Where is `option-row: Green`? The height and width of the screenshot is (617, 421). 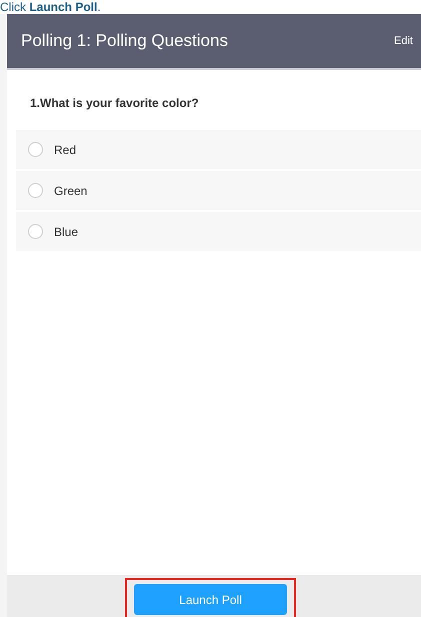
option-row: Green is located at coordinates (218, 190).